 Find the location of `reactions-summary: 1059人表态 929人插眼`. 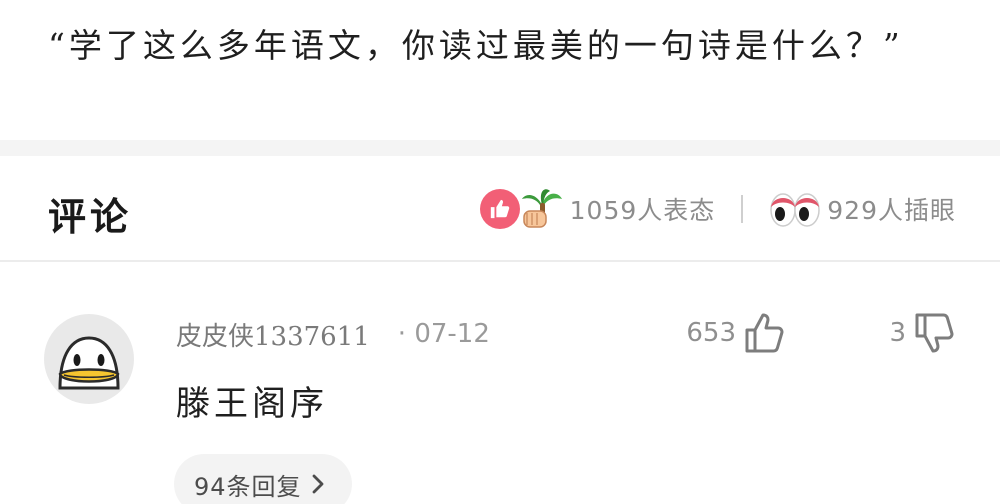

reactions-summary: 1059人表态 929人插眼 is located at coordinates (717, 209).